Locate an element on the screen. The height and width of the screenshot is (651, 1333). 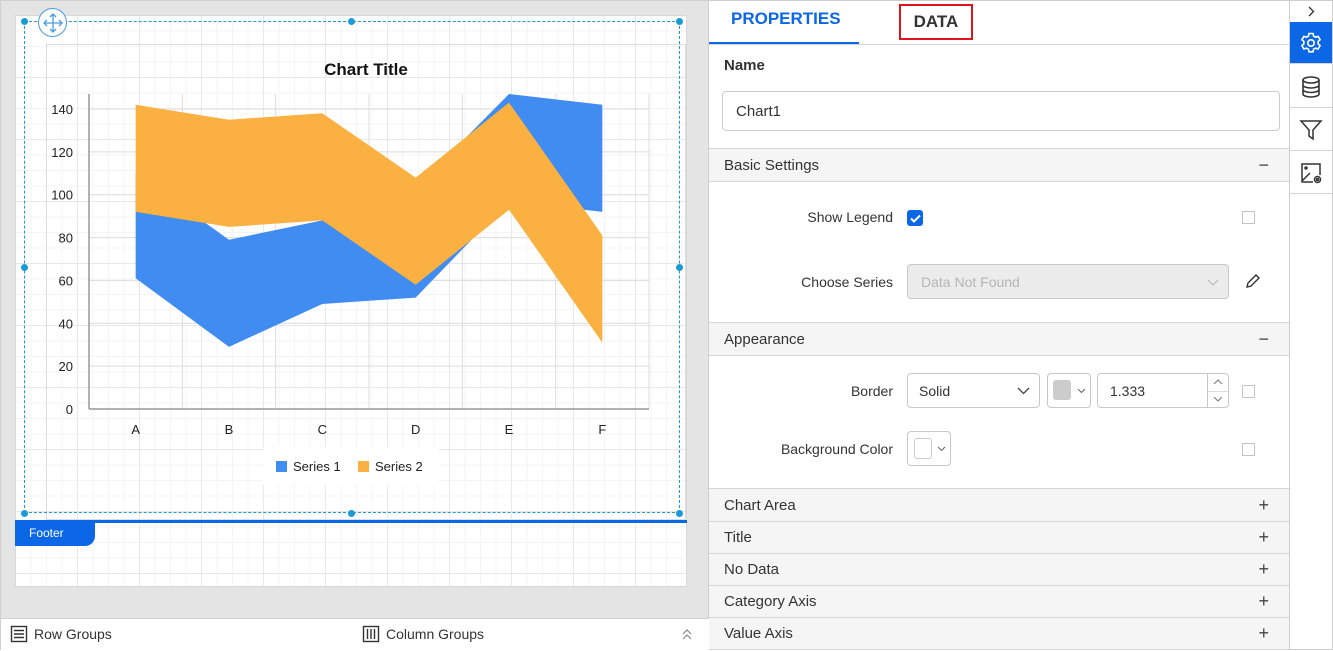
show-legend-checkbox is located at coordinates (915, 218).